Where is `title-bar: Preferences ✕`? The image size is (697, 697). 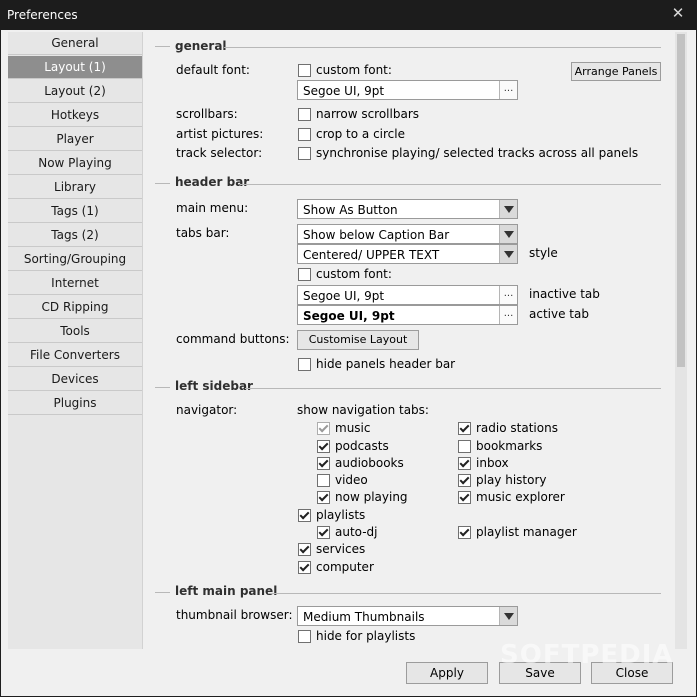 title-bar: Preferences ✕ is located at coordinates (348, 15).